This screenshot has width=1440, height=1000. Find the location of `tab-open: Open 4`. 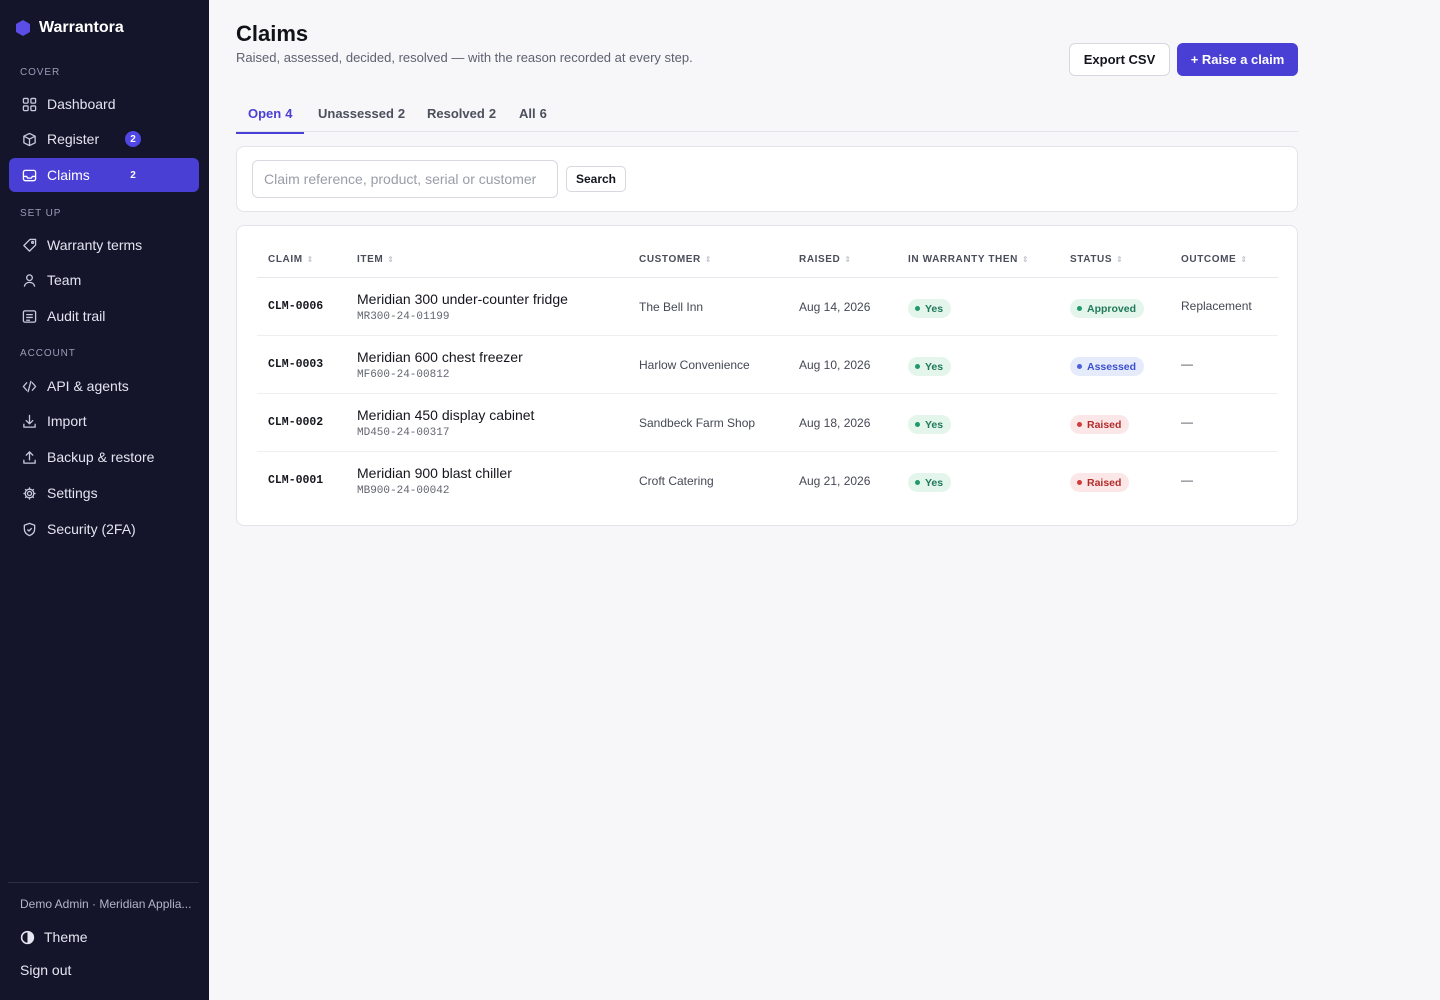

tab-open: Open 4 is located at coordinates (270, 114).